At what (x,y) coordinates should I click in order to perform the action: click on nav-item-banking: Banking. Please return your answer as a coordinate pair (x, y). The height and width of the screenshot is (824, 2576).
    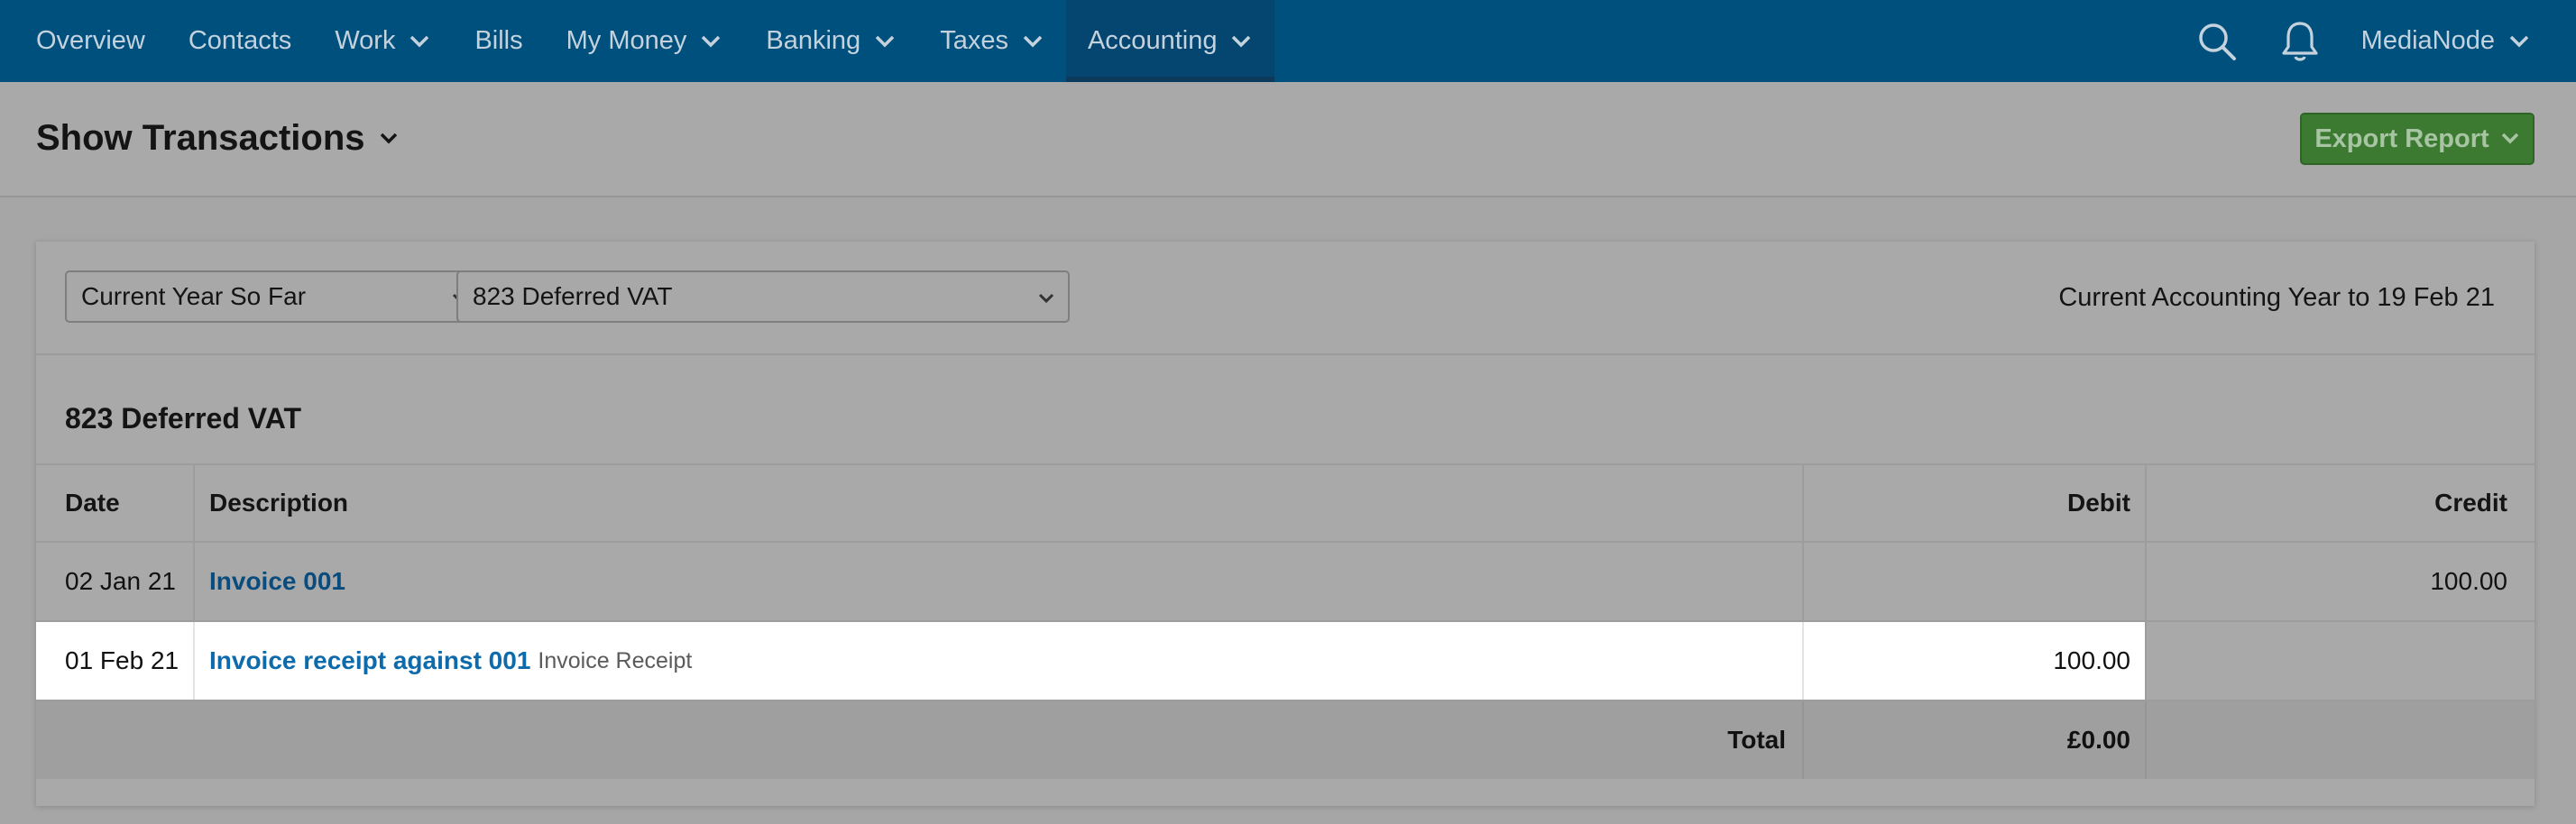
    Looking at the image, I should click on (831, 41).